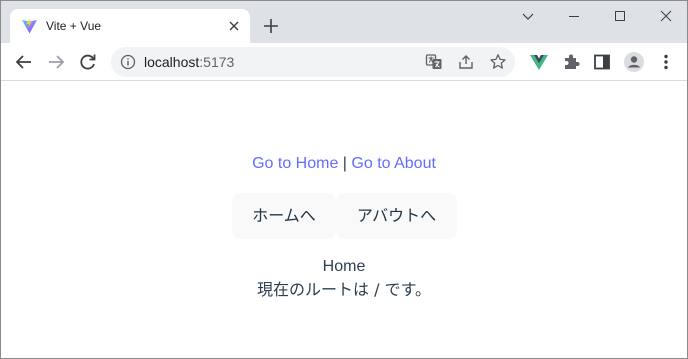 This screenshot has height=359, width=688. What do you see at coordinates (344, 22) in the screenshot?
I see `tab-strip: Vite + Vue` at bounding box center [344, 22].